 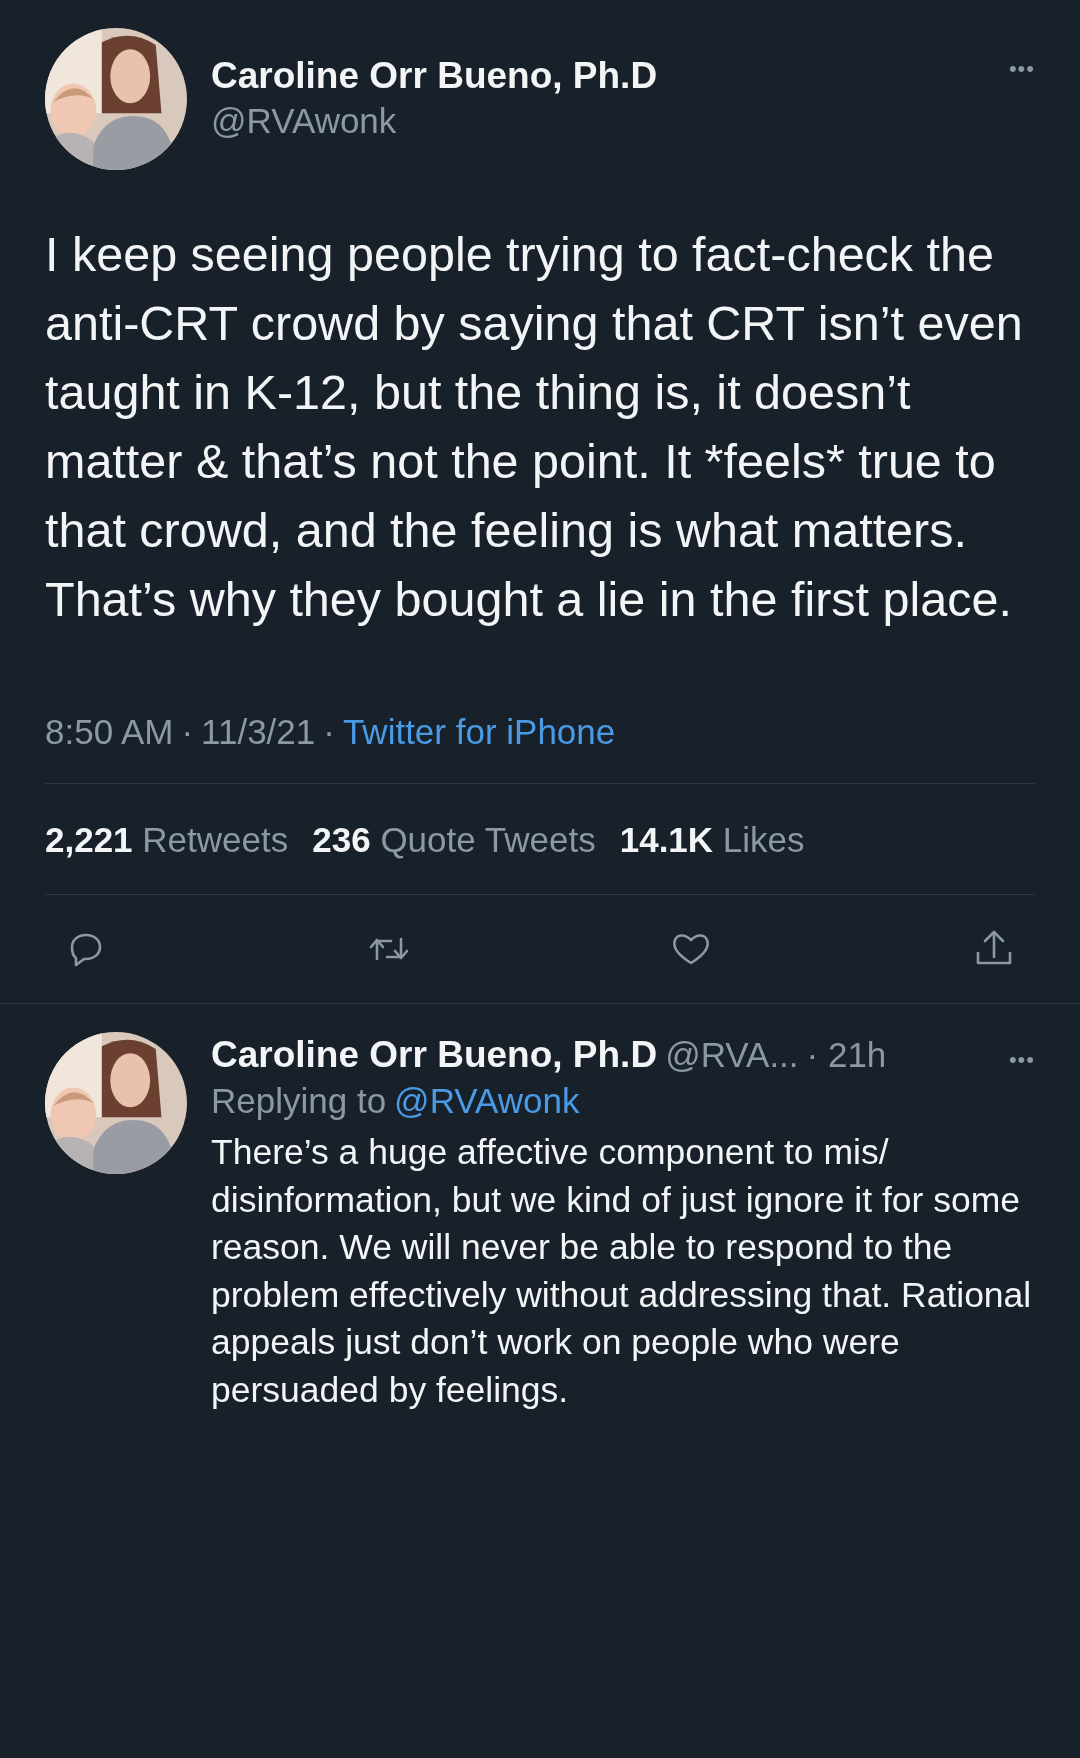 I want to click on stat-link: 14.1K Likes, so click(x=712, y=839).